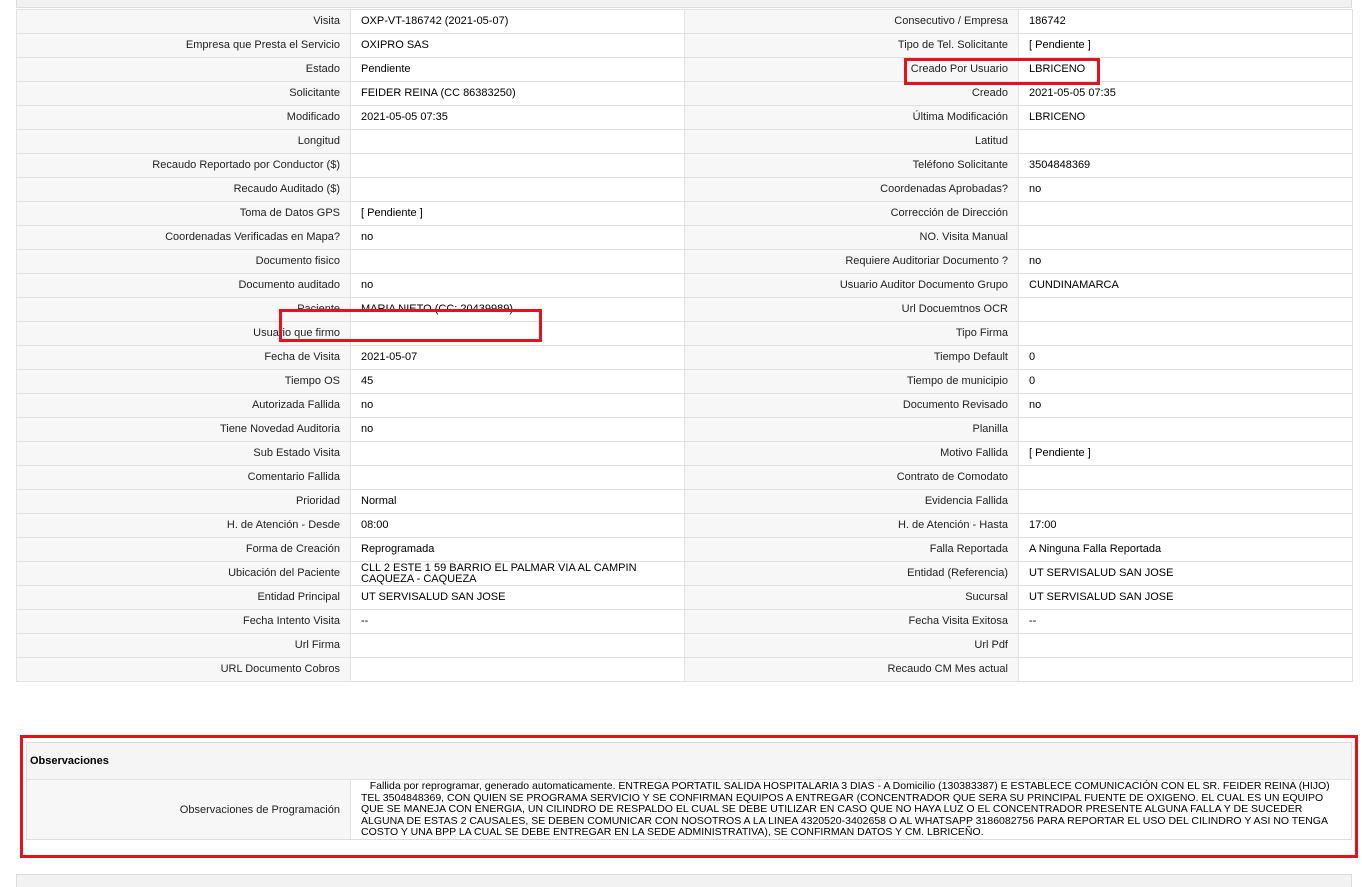 The height and width of the screenshot is (887, 1362). What do you see at coordinates (1185, 21) in the screenshot?
I see `consecutivo-empresa-value: 186742` at bounding box center [1185, 21].